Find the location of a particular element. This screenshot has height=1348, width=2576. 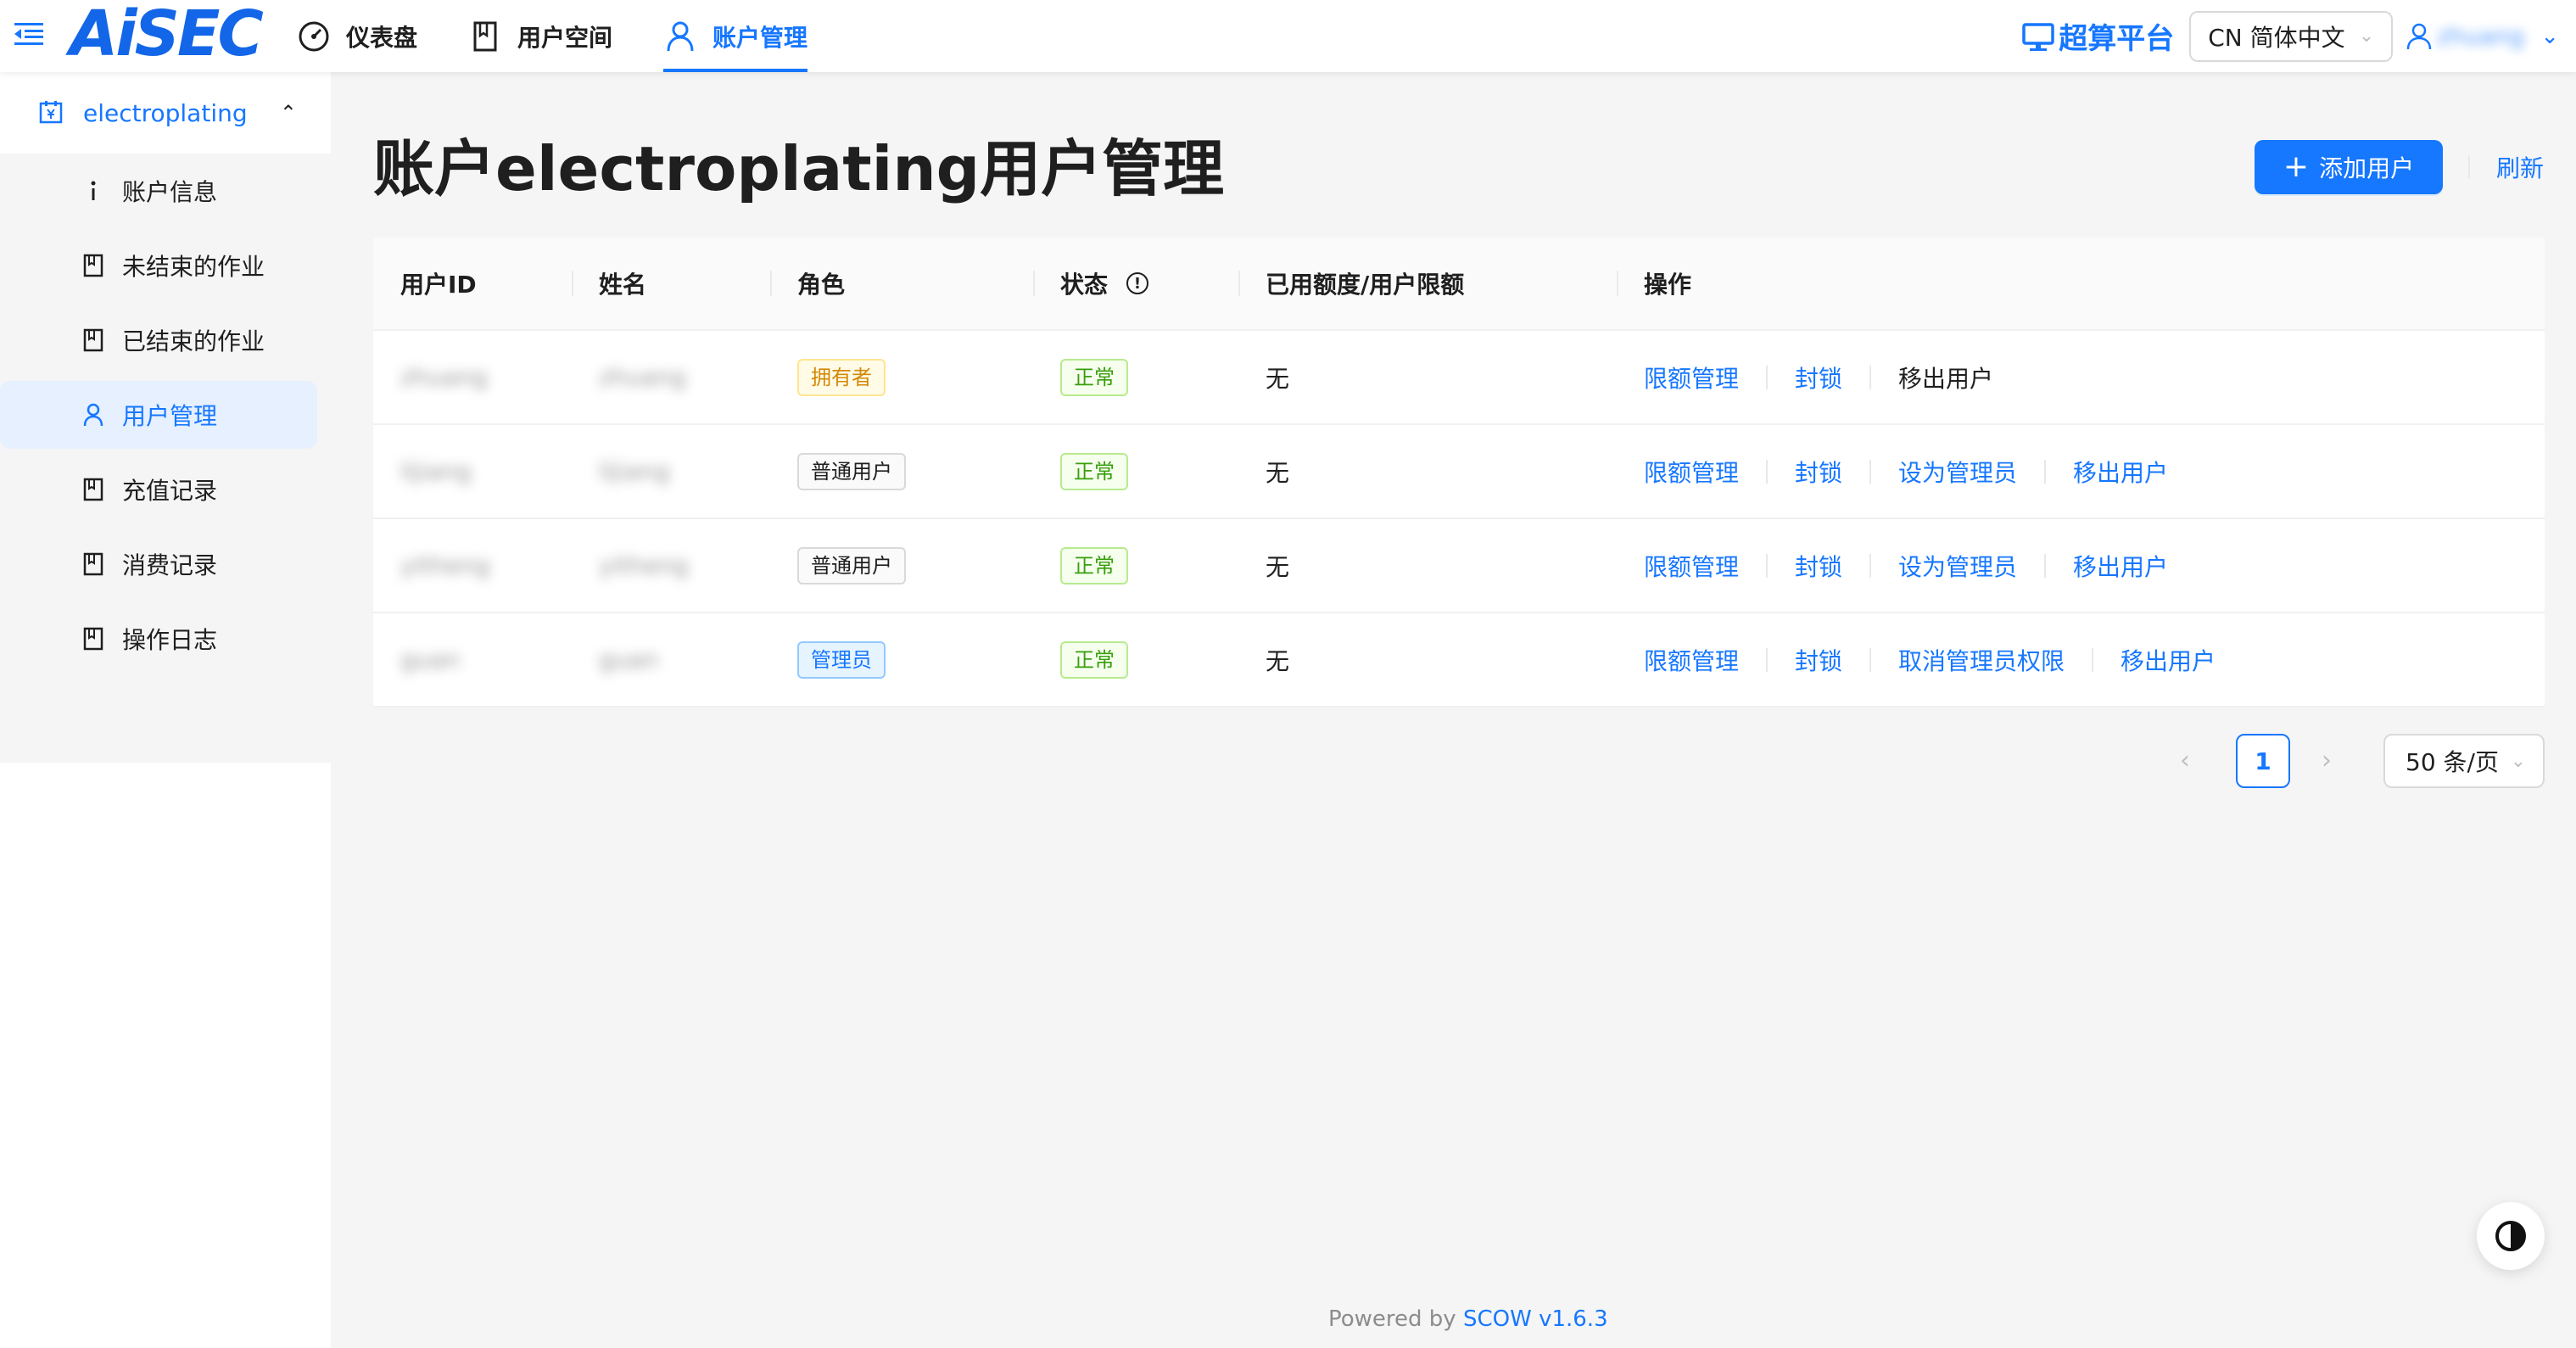

sidebar-item-finished-jobs: 已结束的作业 is located at coordinates (158, 340).